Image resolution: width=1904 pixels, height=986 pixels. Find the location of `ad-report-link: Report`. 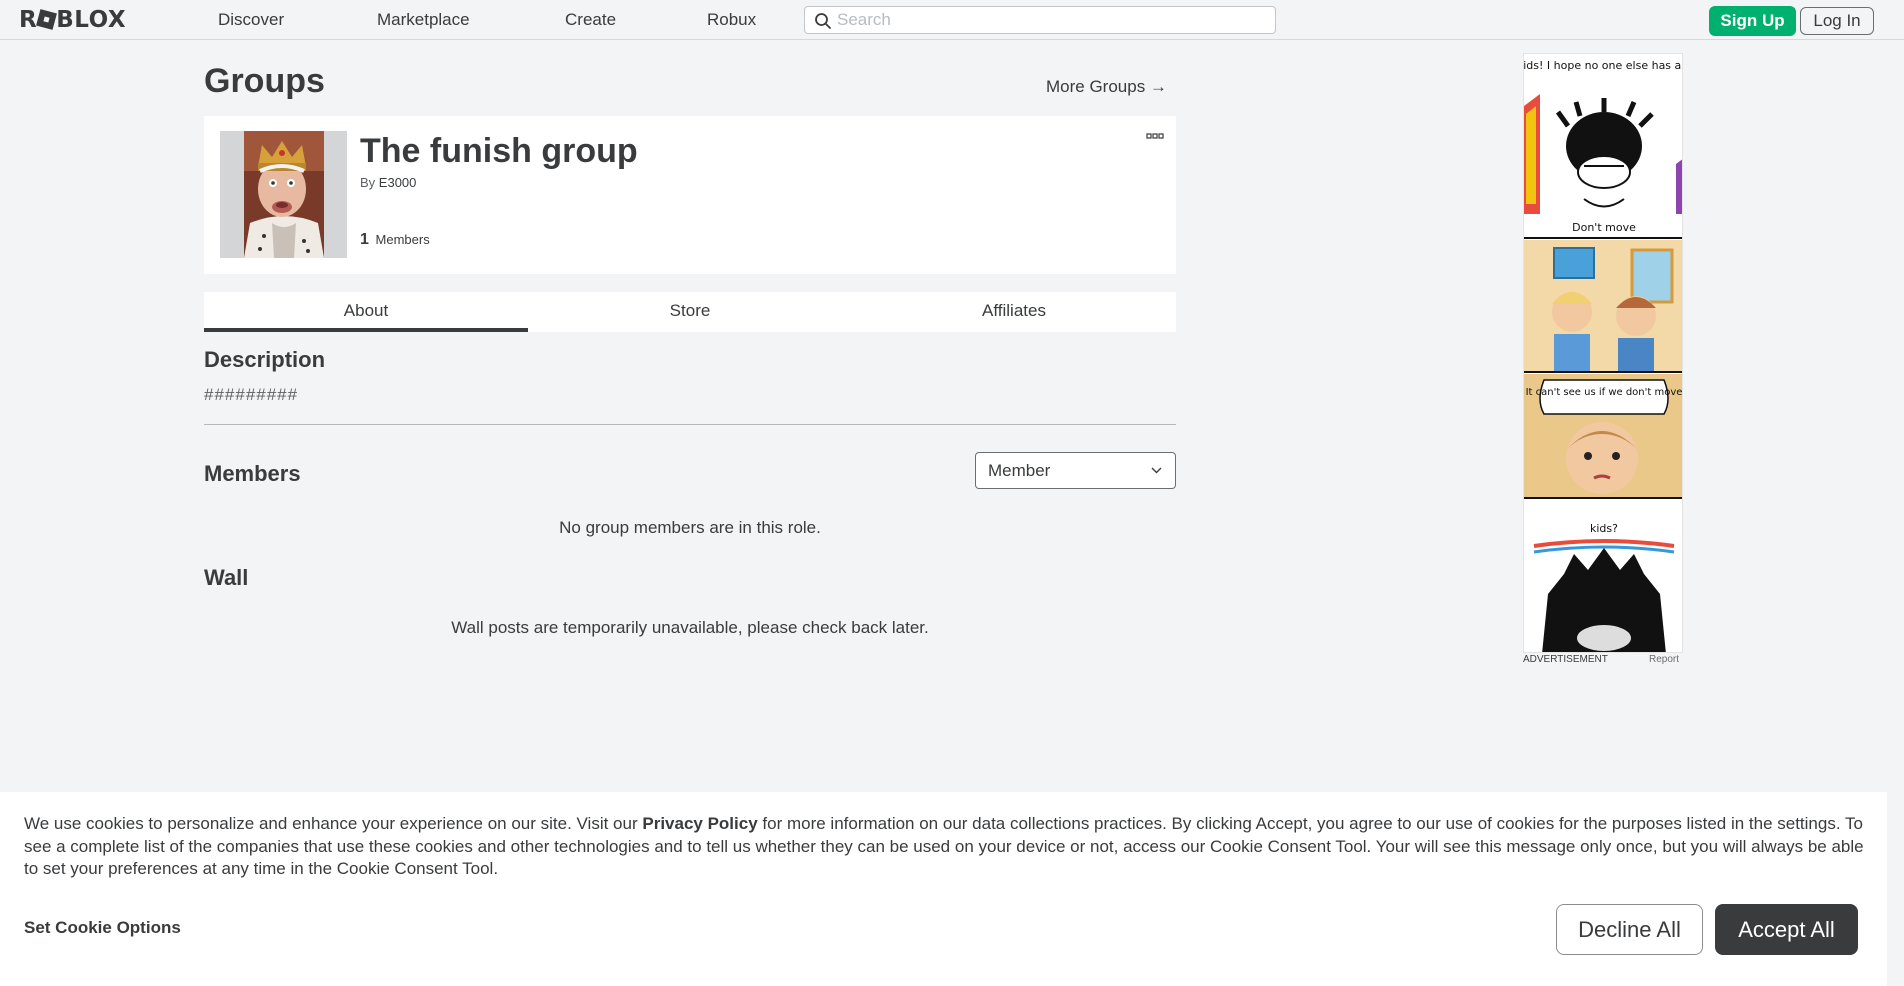

ad-report-link: Report is located at coordinates (1664, 659).